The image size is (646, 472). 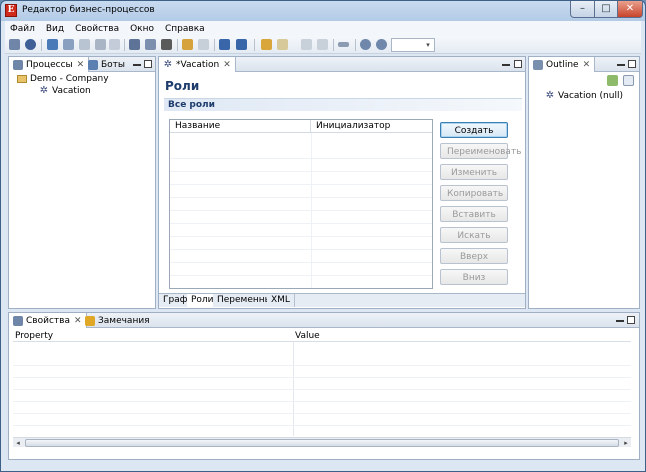 What do you see at coordinates (18, 320) in the screenshot?
I see `properties-icon` at bounding box center [18, 320].